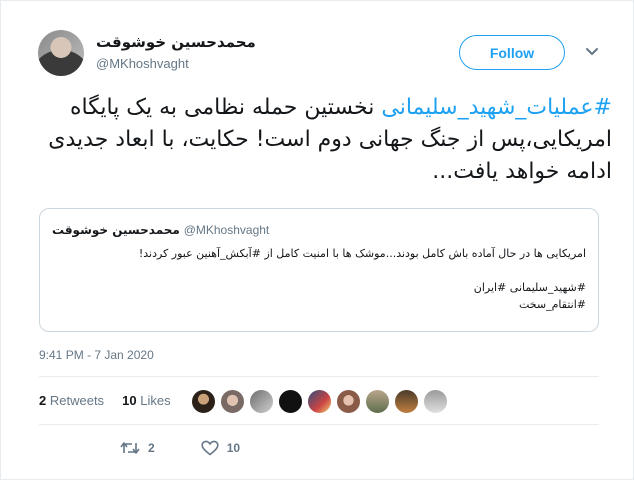  Describe the element at coordinates (129, 400) in the screenshot. I see `likes-count: 10` at that location.